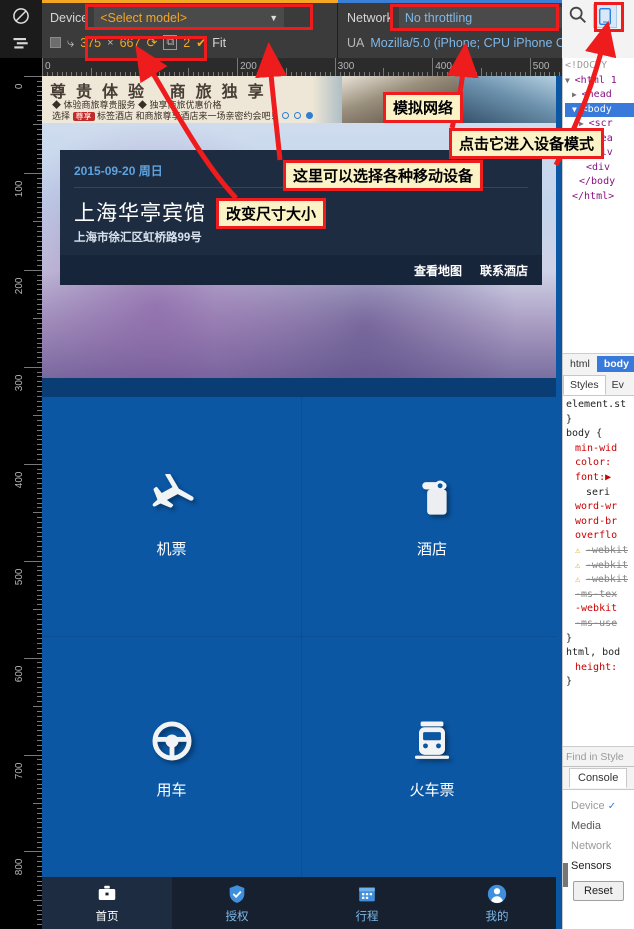 This screenshot has height=929, width=634. I want to click on ad-carousel-dots, so click(297, 115).